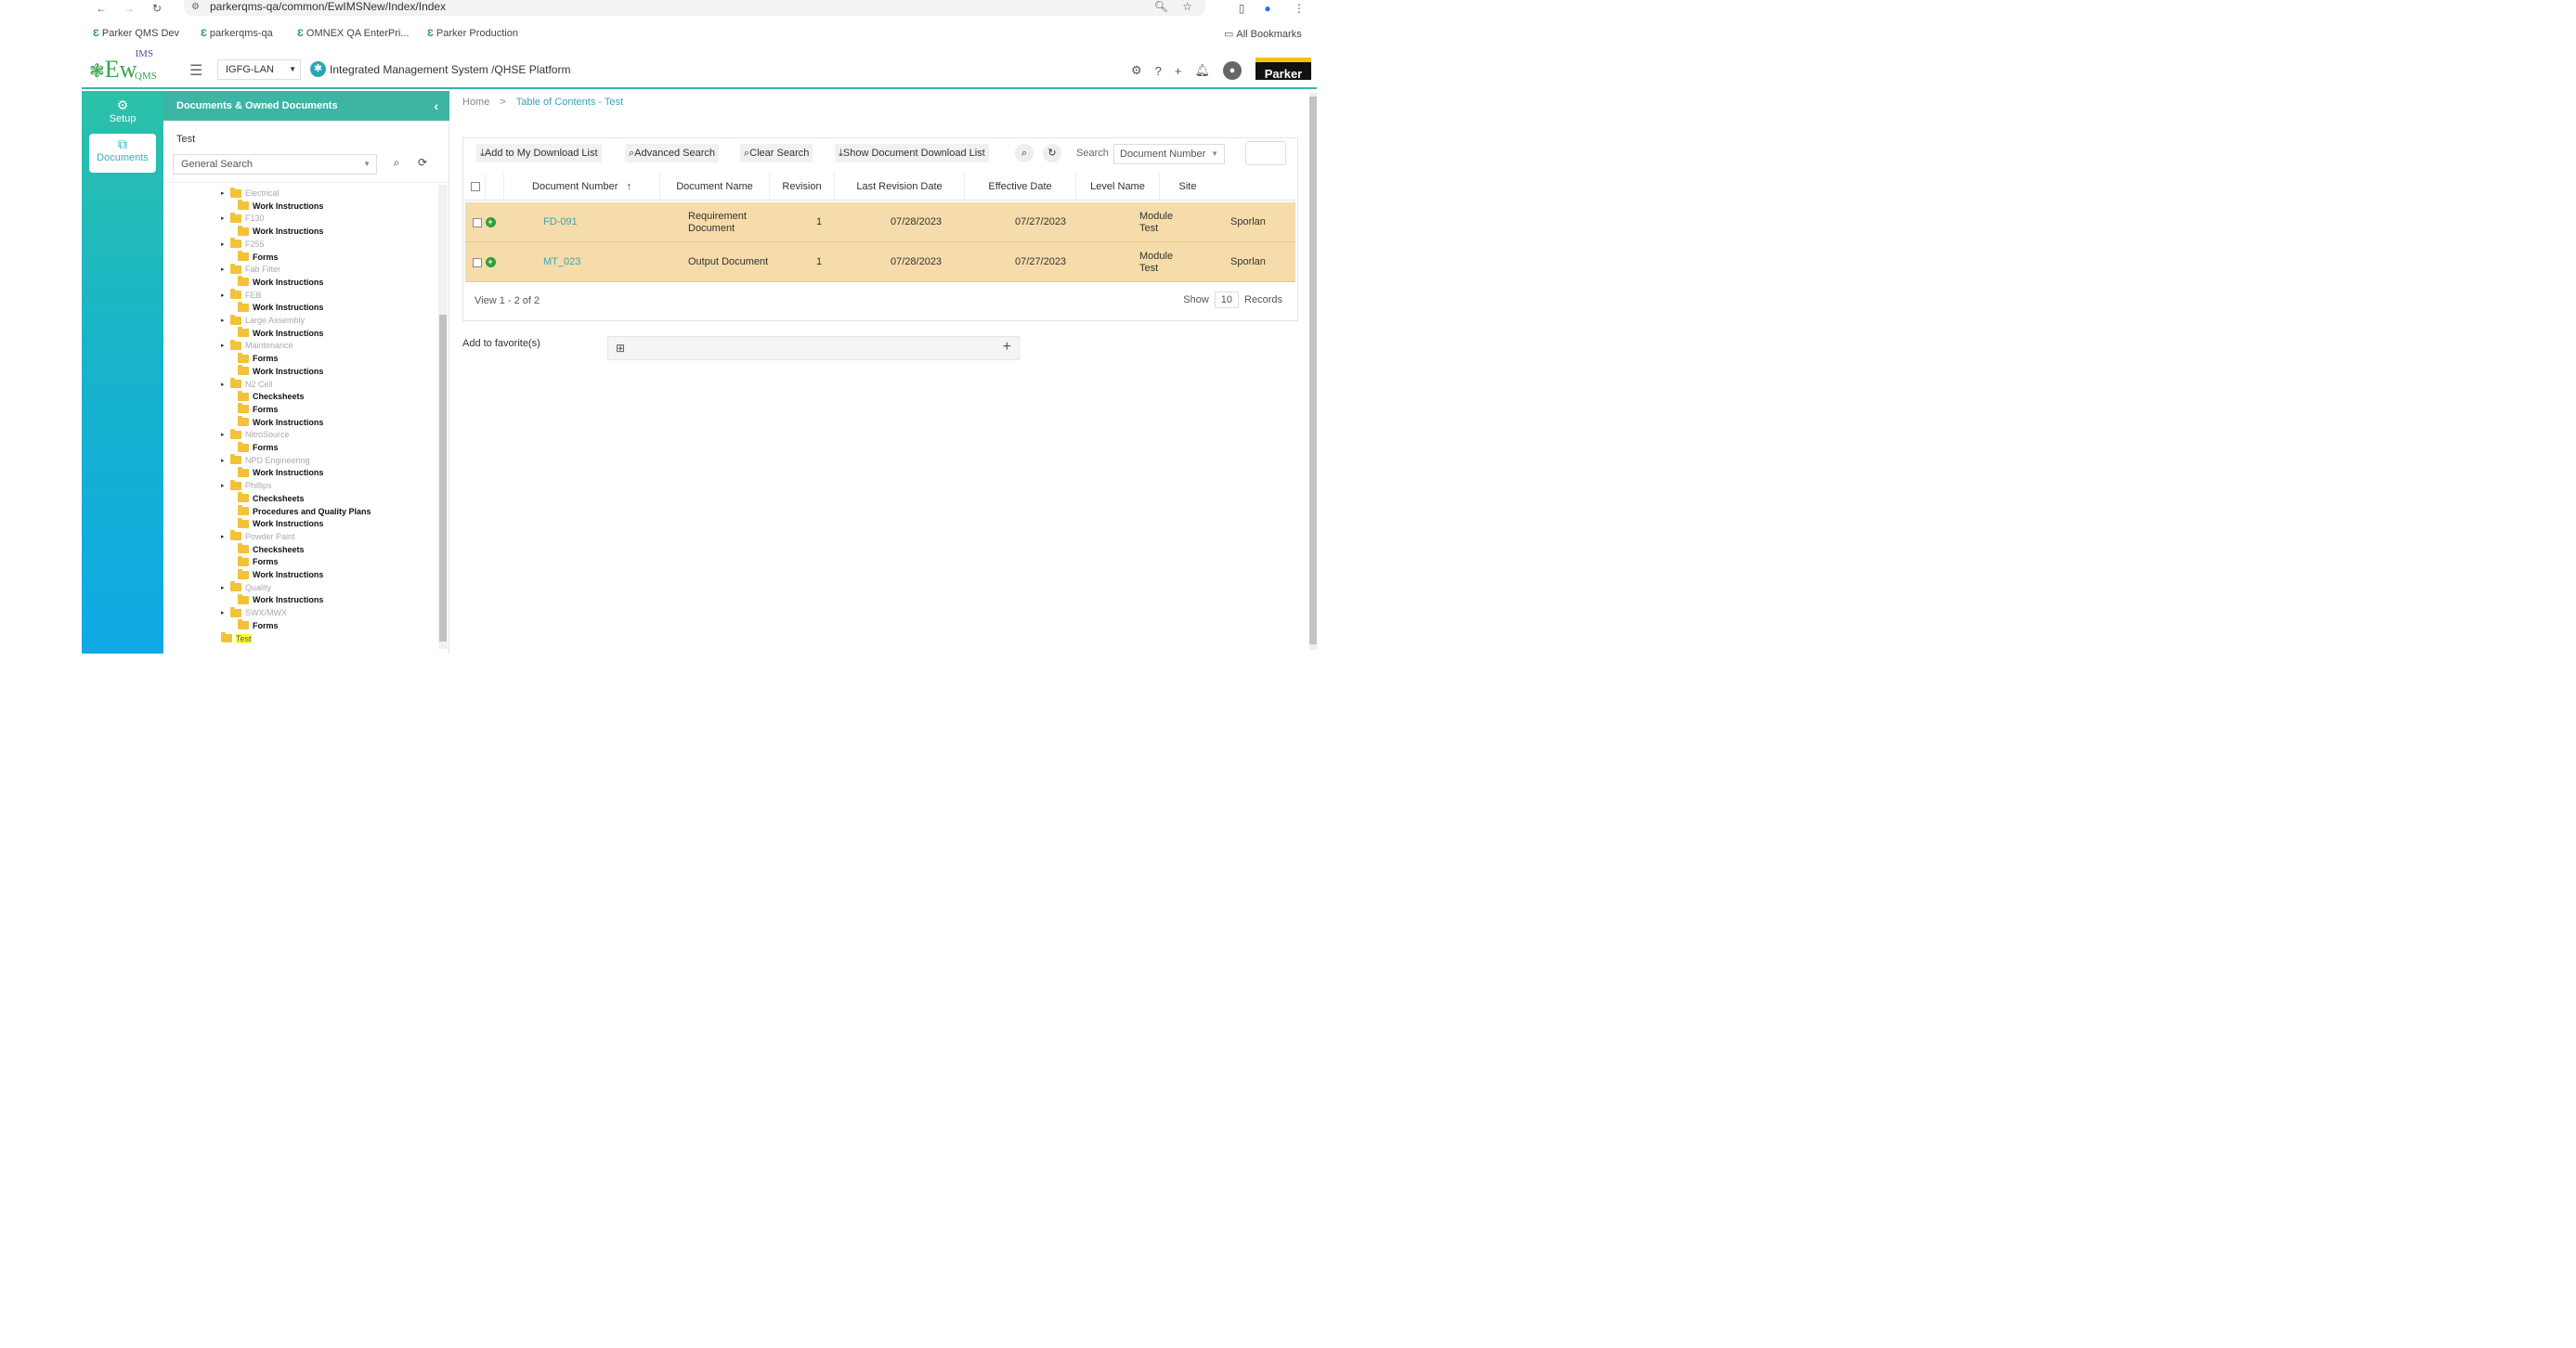 The height and width of the screenshot is (1348, 2576). What do you see at coordinates (1242, 8) in the screenshot?
I see `side-panel-icon: ▯` at bounding box center [1242, 8].